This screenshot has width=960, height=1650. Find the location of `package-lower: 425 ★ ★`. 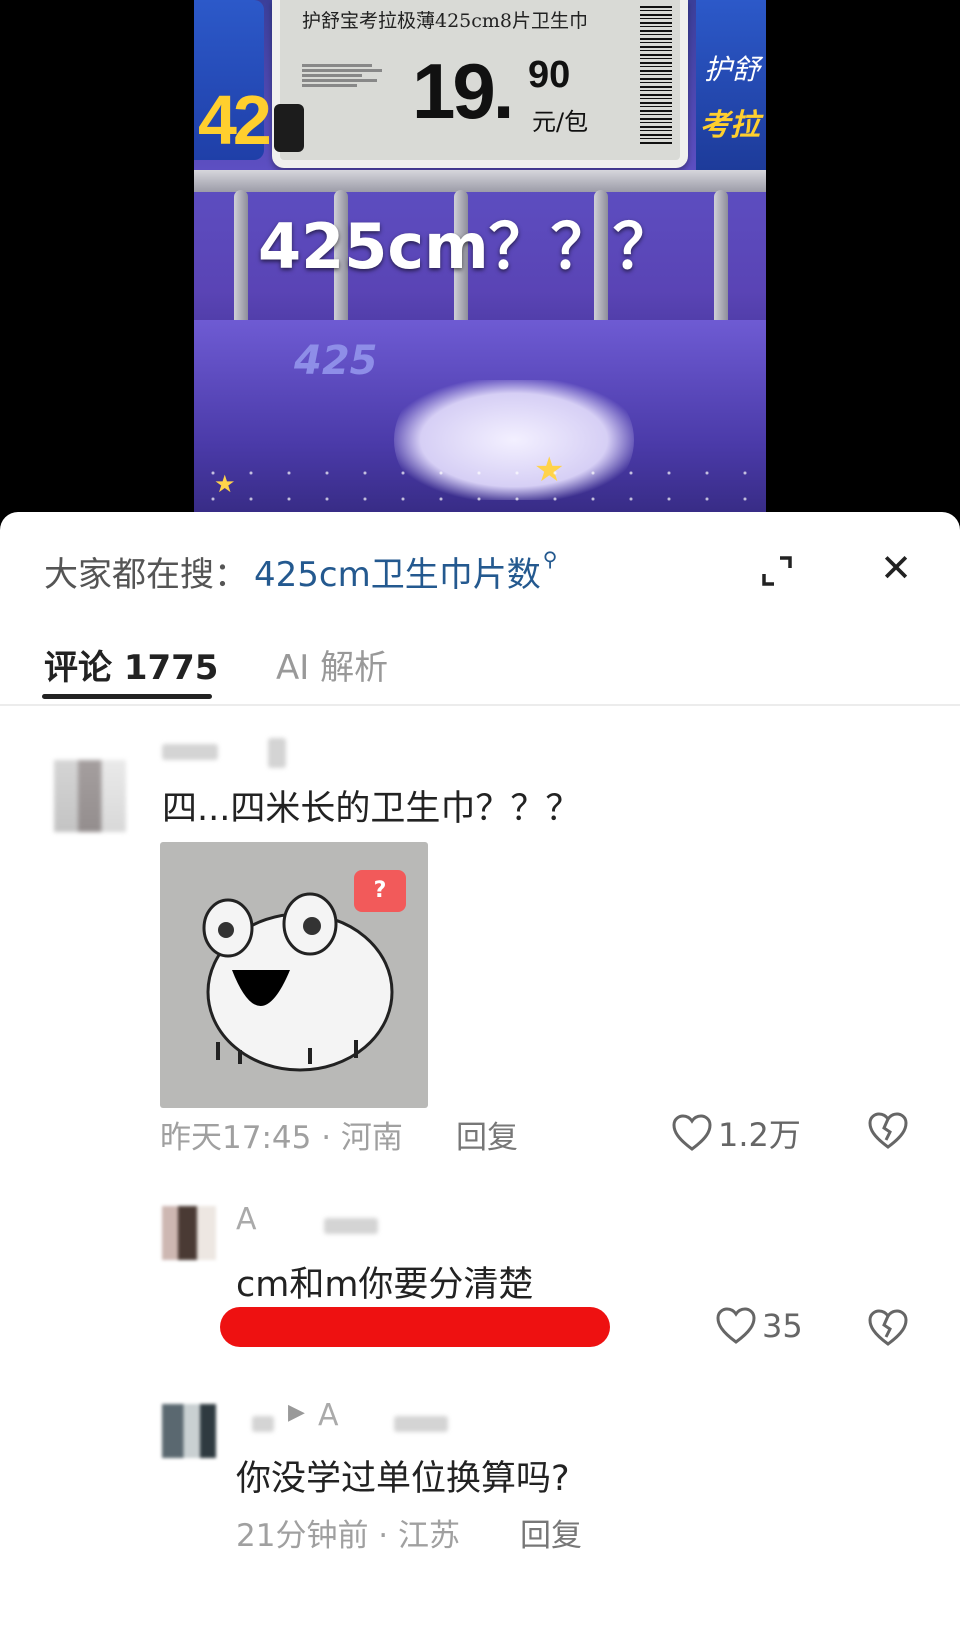

package-lower: 425 ★ ★ is located at coordinates (480, 425).